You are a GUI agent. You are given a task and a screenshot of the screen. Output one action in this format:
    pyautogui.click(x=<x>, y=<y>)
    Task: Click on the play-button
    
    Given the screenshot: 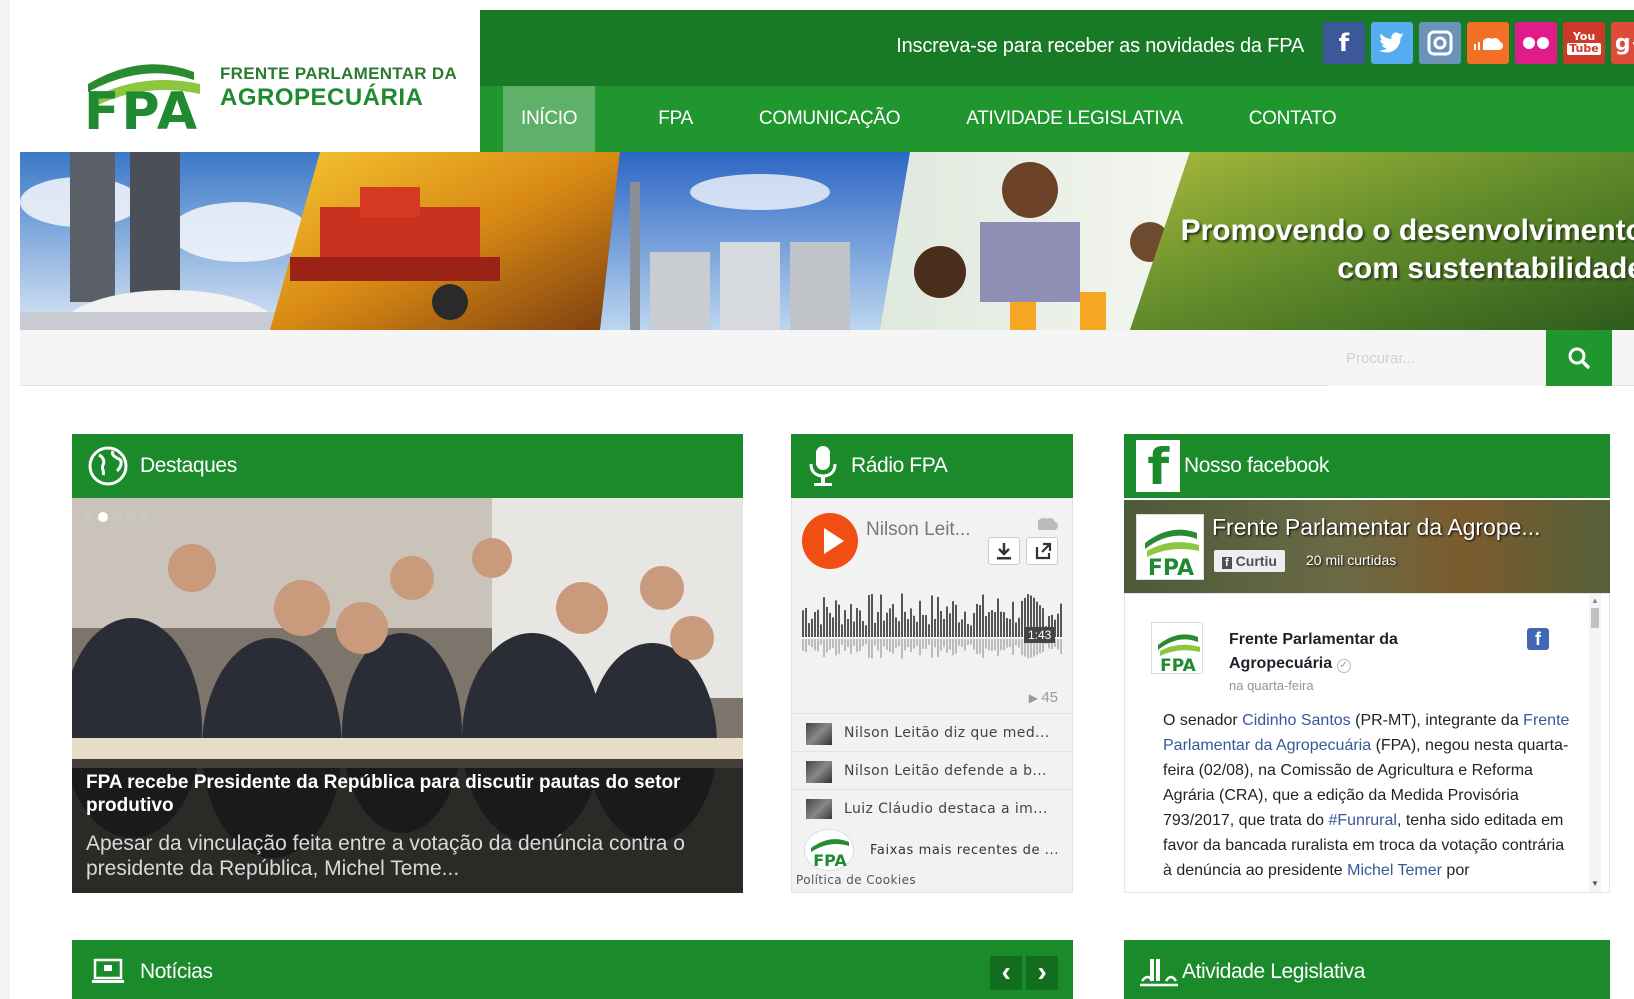 What is the action you would take?
    pyautogui.click(x=830, y=541)
    